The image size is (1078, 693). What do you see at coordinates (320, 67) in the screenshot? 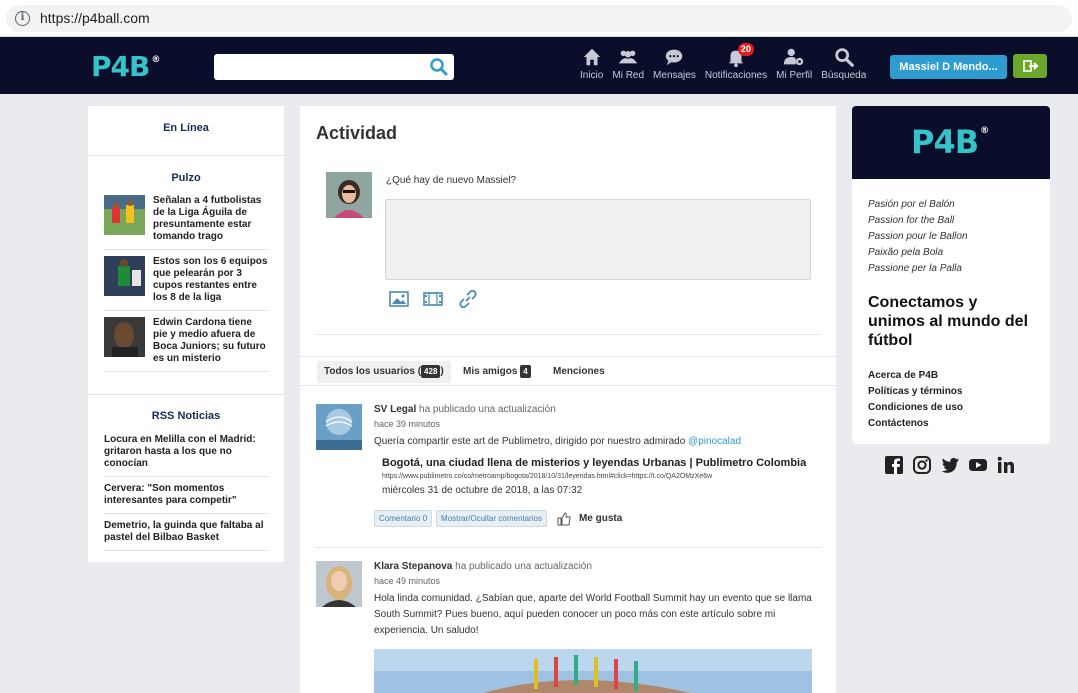
I see `search-input` at bounding box center [320, 67].